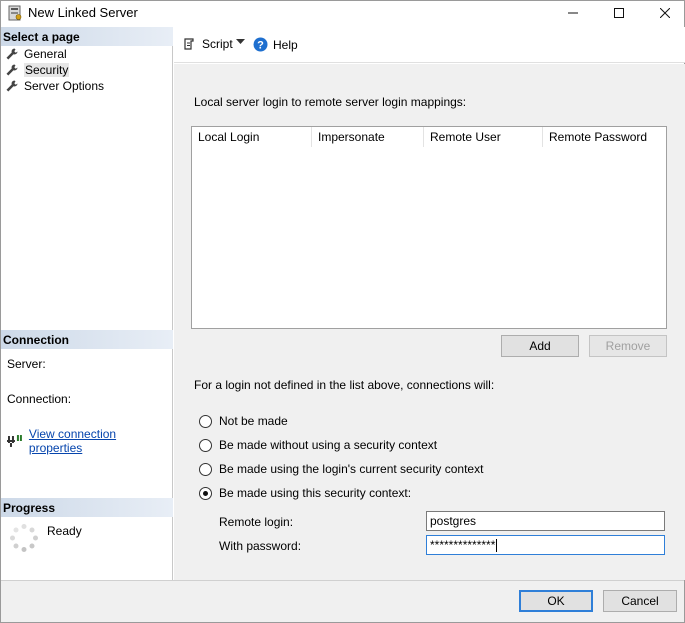 This screenshot has height=623, width=685. Describe the element at coordinates (189, 44) in the screenshot. I see `script-icon` at that location.